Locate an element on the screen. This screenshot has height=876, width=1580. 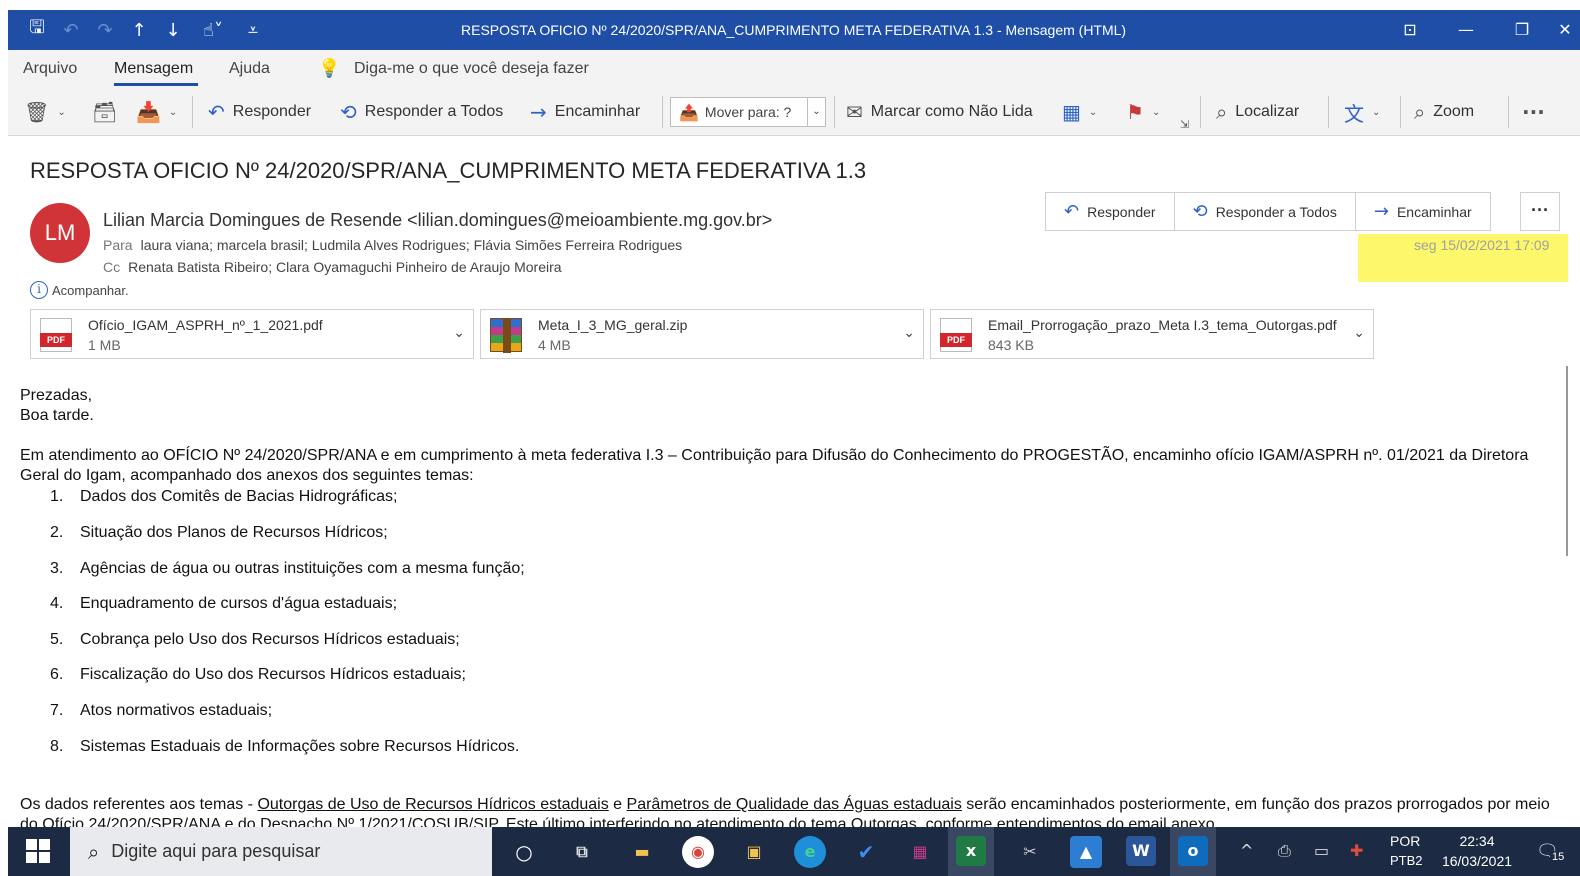
language-indicator: POR PTB2 is located at coordinates (1412, 851).